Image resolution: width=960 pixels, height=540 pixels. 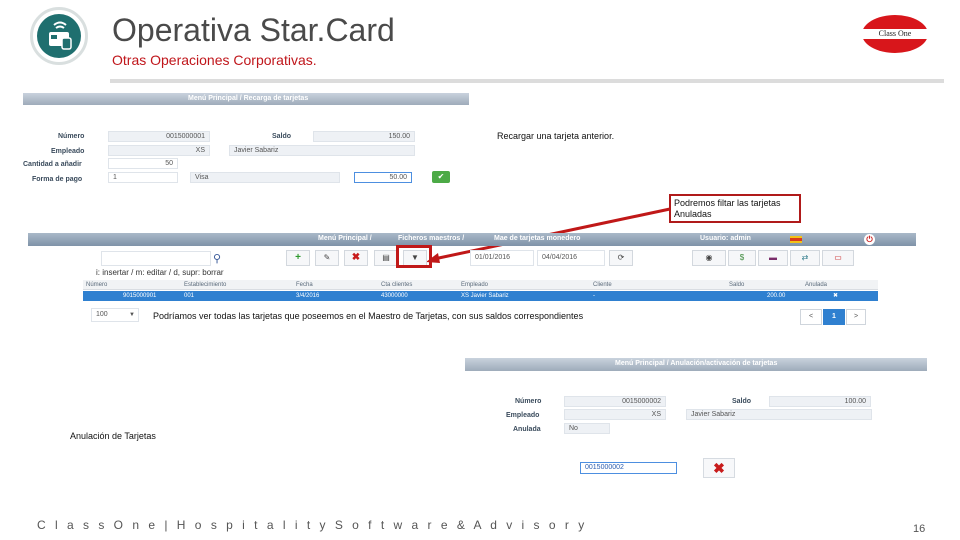 I want to click on add-button: +, so click(x=298, y=258).